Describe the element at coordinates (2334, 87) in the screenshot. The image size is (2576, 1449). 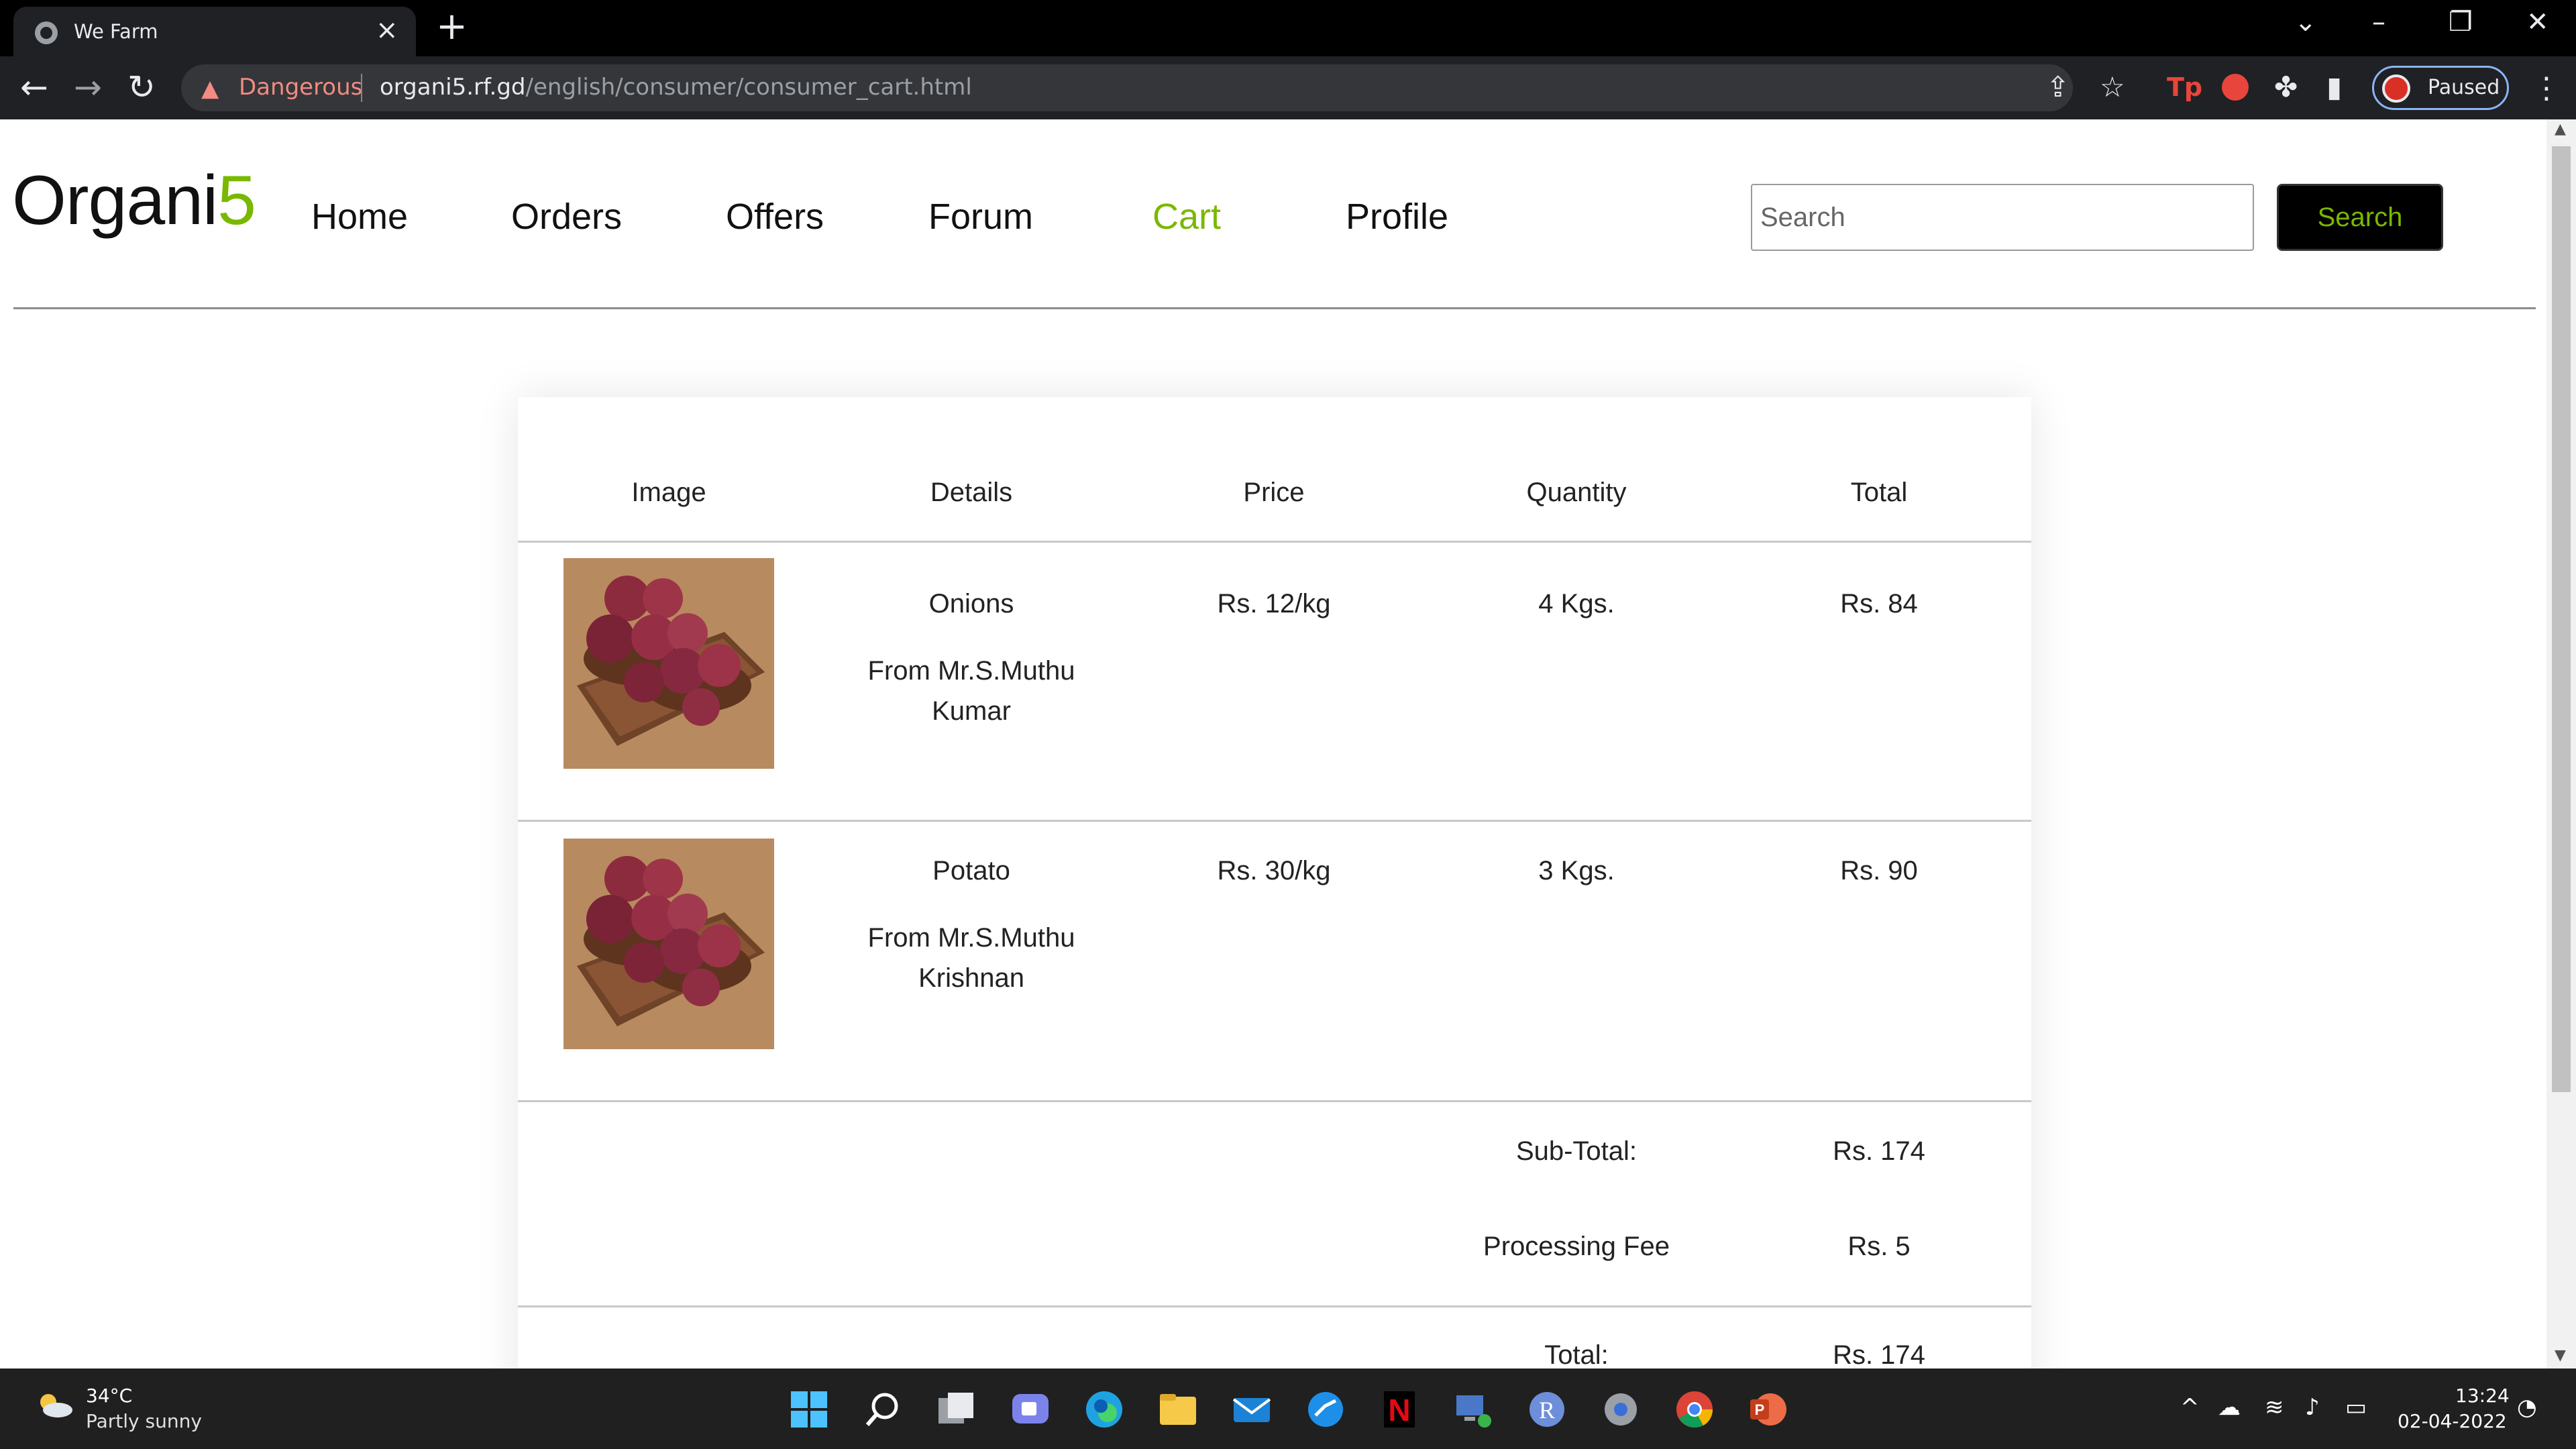
I see `side-panel-icon: ▮` at that location.